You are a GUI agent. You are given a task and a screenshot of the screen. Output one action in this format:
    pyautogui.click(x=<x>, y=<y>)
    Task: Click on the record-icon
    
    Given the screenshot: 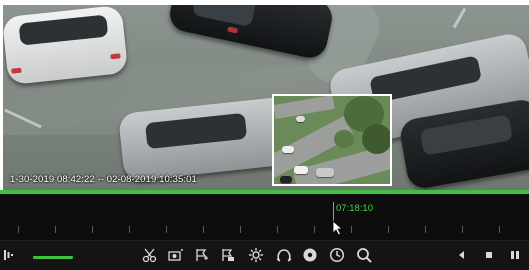 What is the action you would take?
    pyautogui.click(x=310, y=255)
    